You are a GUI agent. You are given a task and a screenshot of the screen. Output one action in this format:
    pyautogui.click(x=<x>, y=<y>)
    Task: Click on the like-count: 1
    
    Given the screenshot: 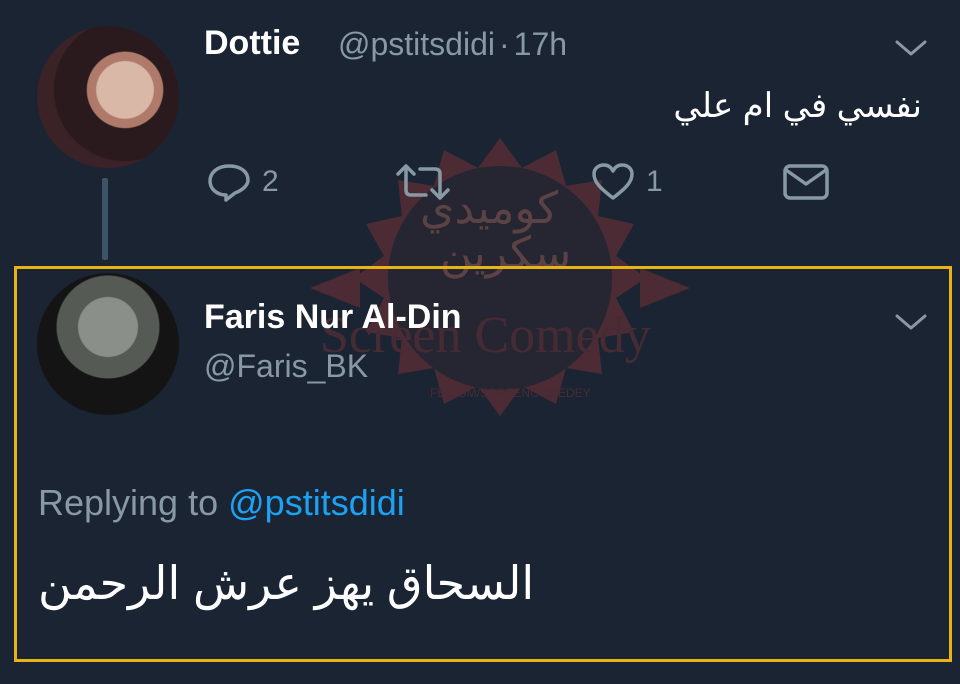 What is the action you would take?
    pyautogui.click(x=654, y=181)
    